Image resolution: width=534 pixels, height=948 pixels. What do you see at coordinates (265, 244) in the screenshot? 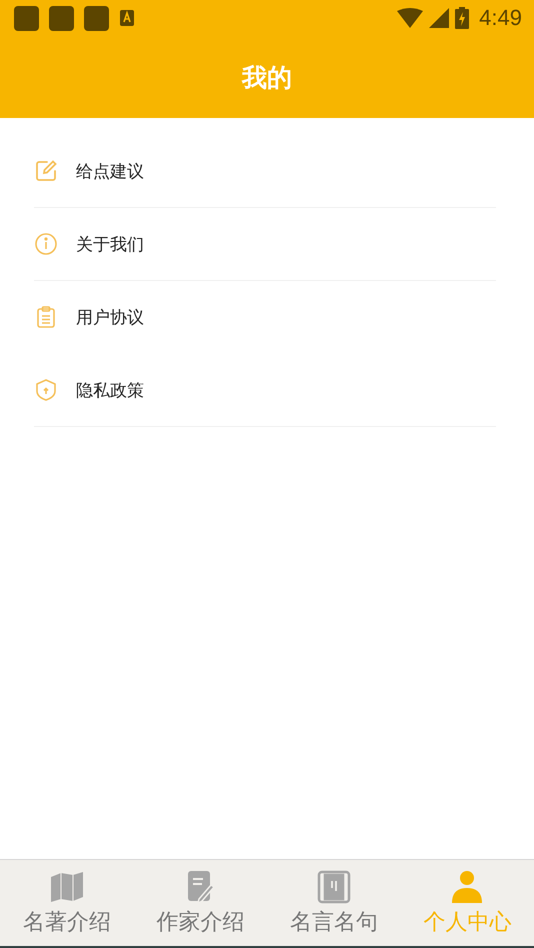
I see `menu-item: 关于我们` at bounding box center [265, 244].